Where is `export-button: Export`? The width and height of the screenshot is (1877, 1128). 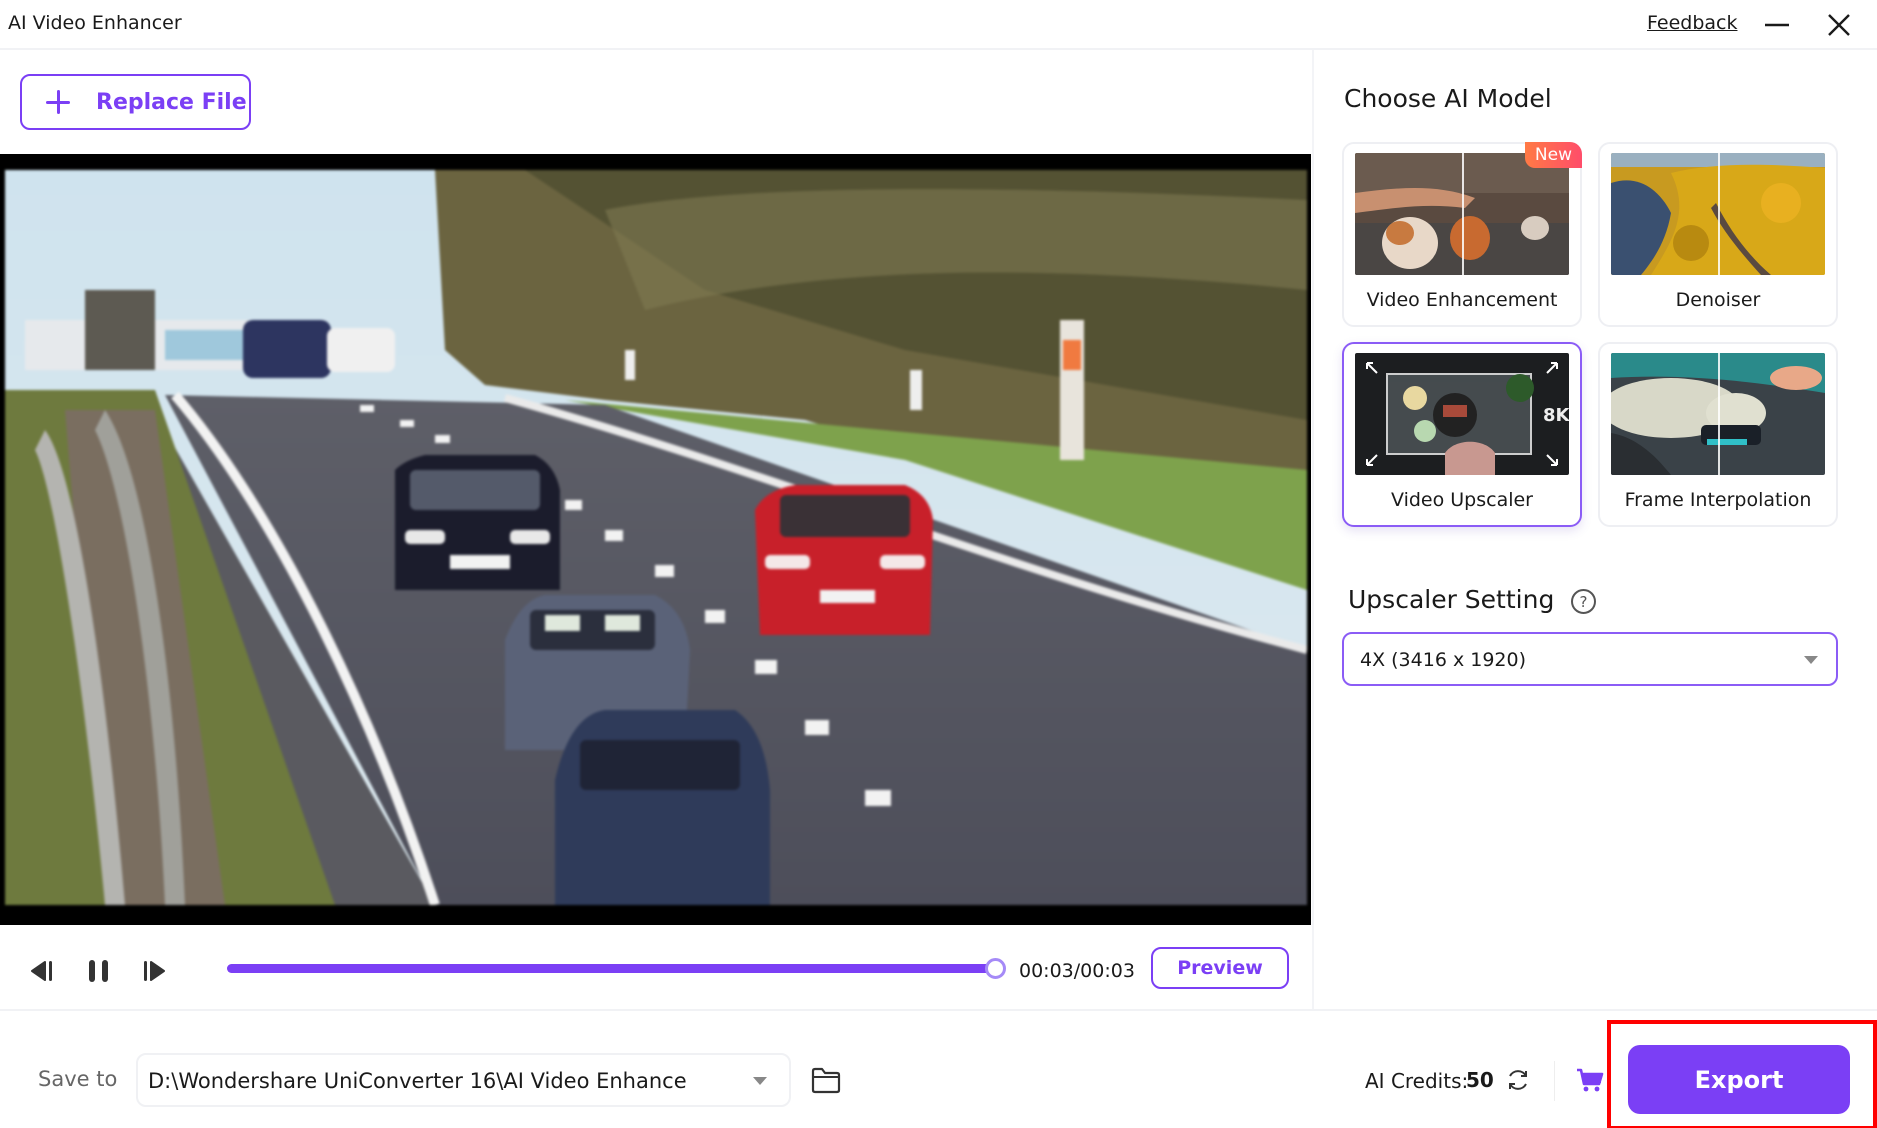 export-button: Export is located at coordinates (1739, 1079).